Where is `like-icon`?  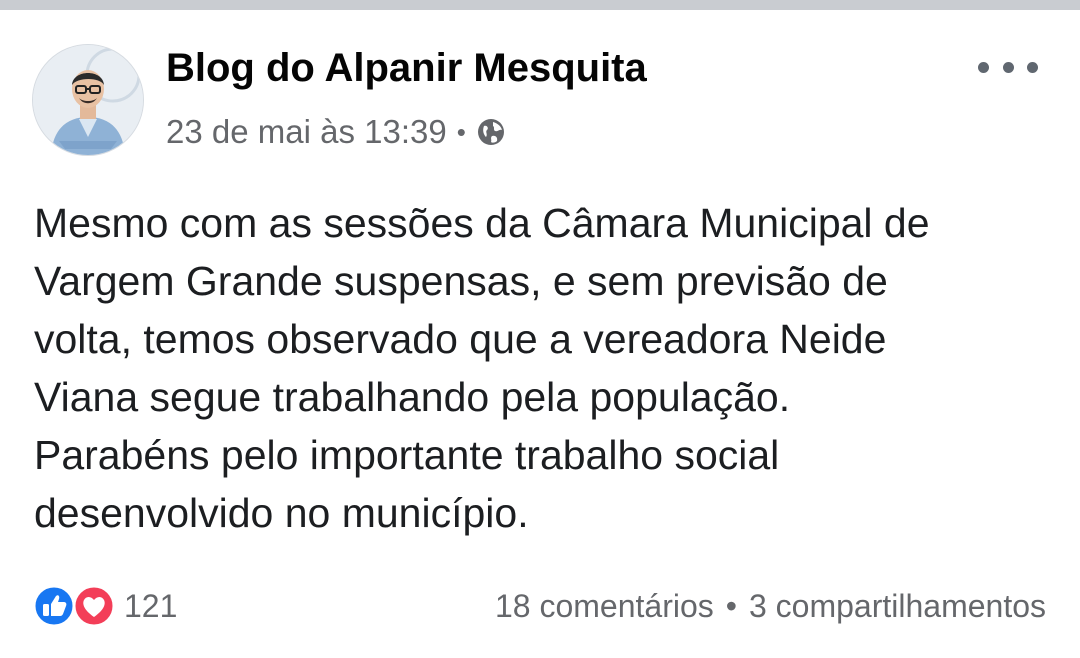 like-icon is located at coordinates (54, 606).